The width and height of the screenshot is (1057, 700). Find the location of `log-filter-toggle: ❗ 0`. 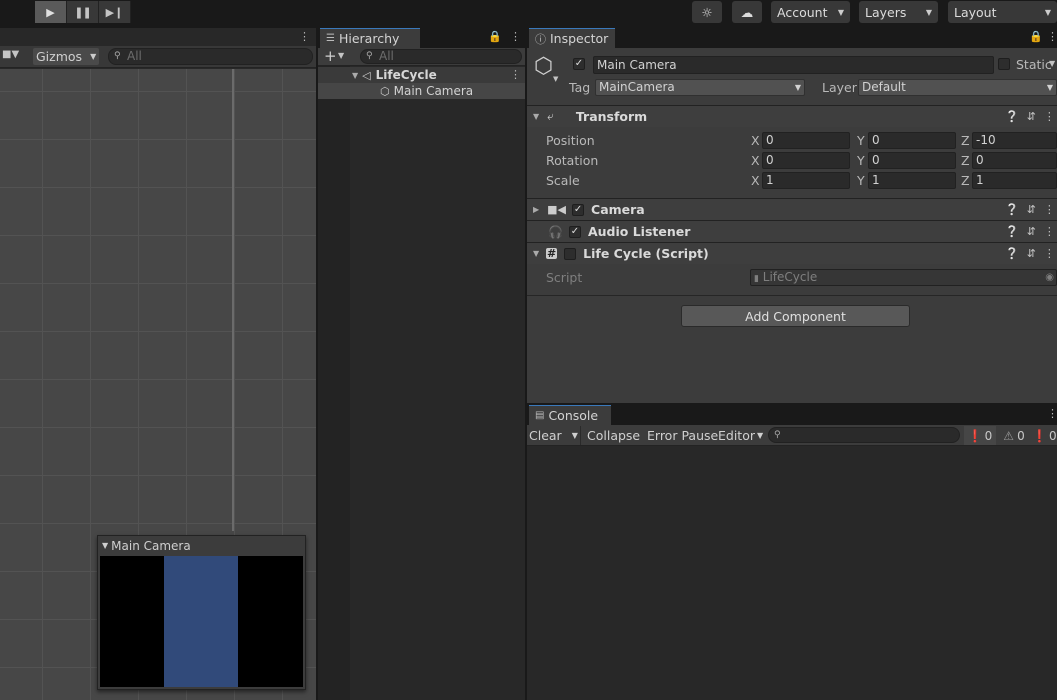

log-filter-toggle: ❗ 0 is located at coordinates (980, 435).